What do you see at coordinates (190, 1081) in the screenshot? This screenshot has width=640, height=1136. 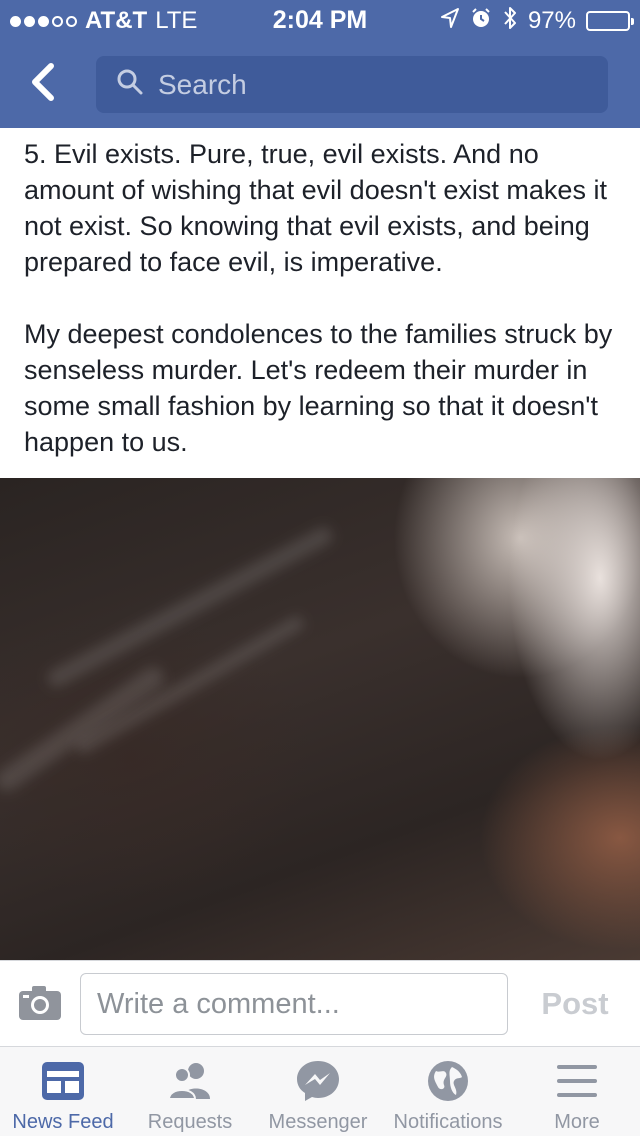 I see `friend-requests-icon` at bounding box center [190, 1081].